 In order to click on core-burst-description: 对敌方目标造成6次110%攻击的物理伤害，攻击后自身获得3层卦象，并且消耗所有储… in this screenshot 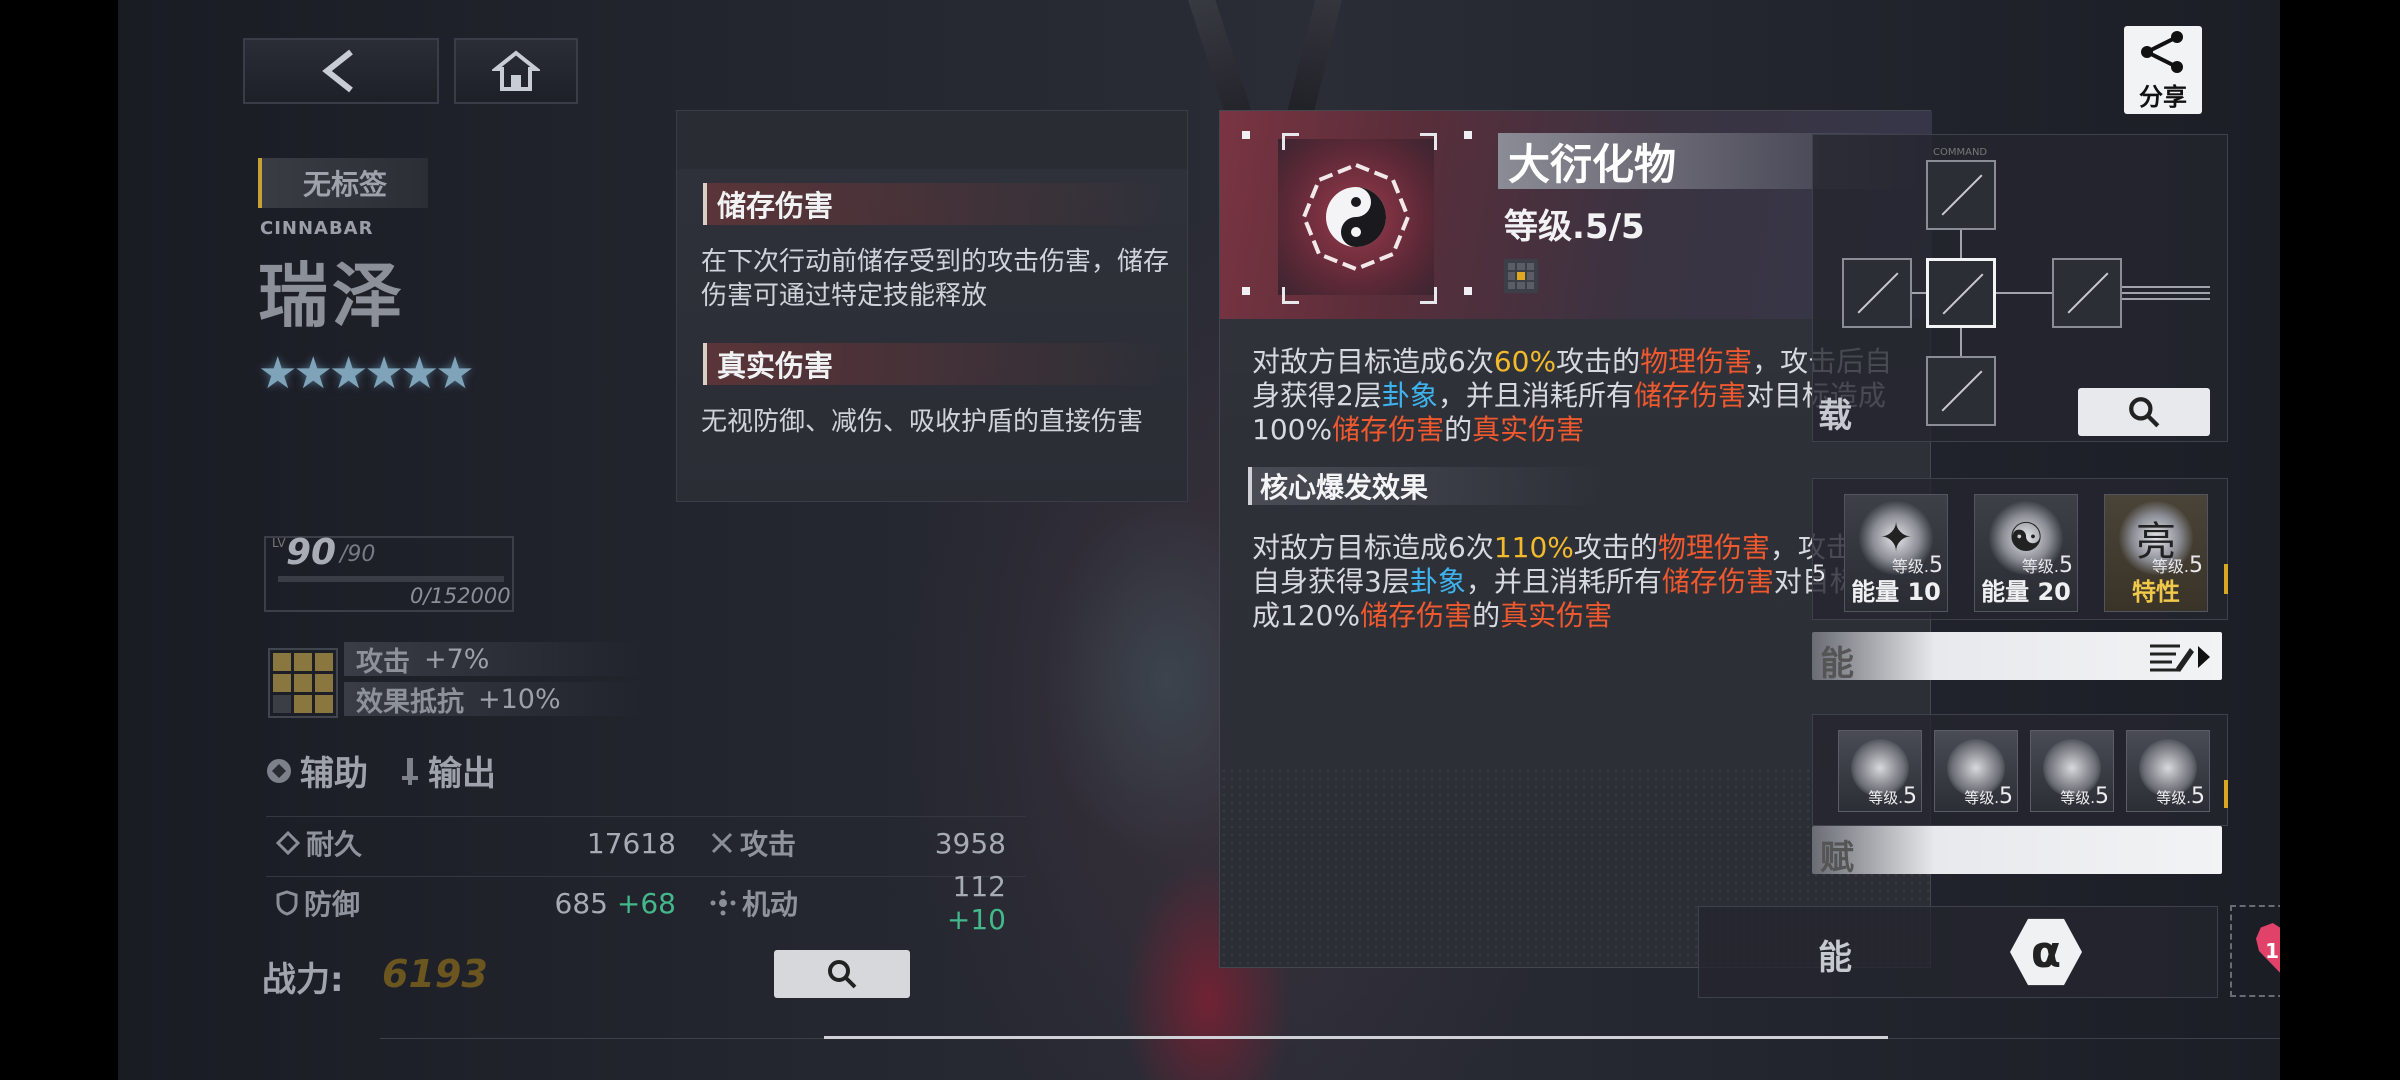, I will do `click(1569, 581)`.